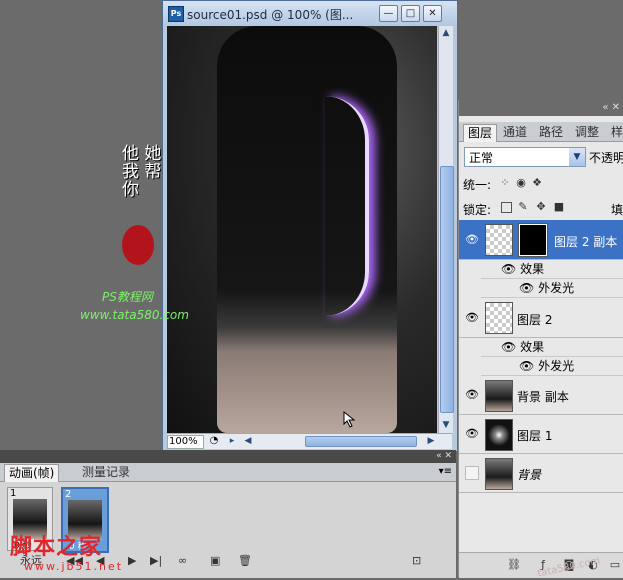  What do you see at coordinates (156, 561) in the screenshot?
I see `next-frame-icon: ▶|` at bounding box center [156, 561].